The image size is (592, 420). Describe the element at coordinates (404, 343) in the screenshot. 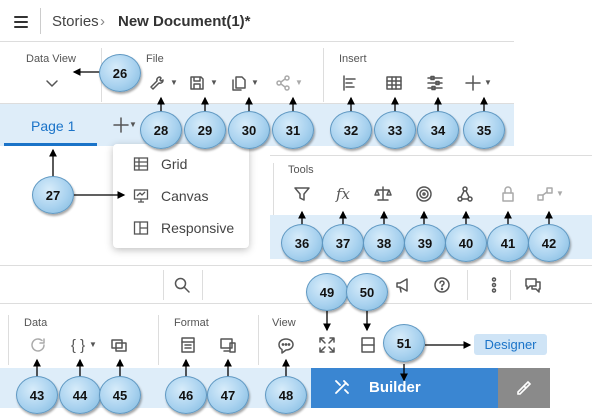

I see `callout-51: 51` at that location.